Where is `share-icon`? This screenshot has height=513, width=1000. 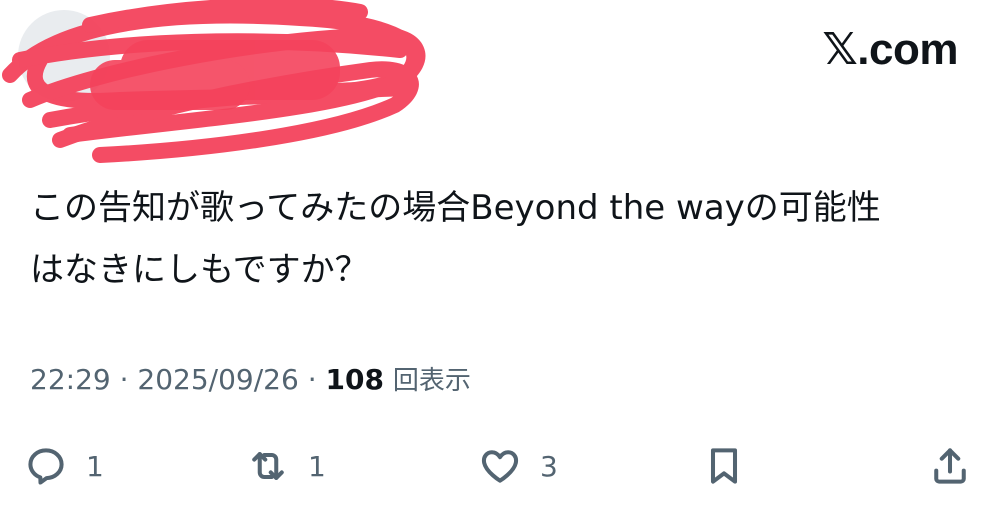 share-icon is located at coordinates (950, 466).